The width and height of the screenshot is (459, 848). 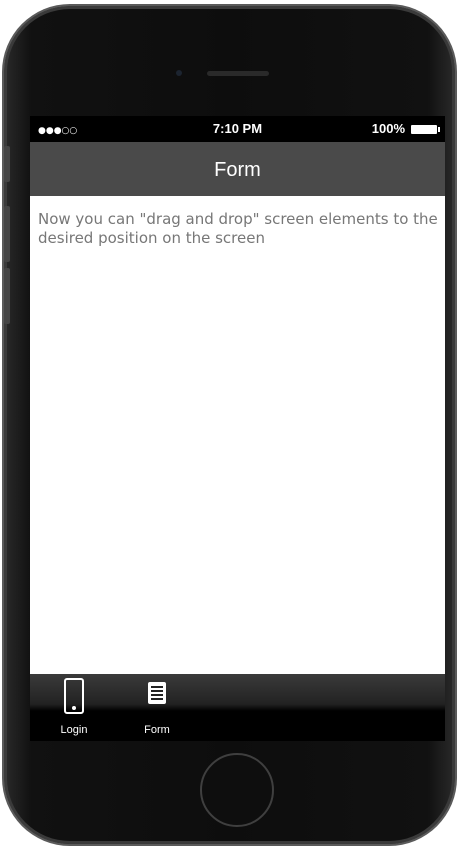 What do you see at coordinates (157, 707) in the screenshot?
I see `tab-form: Form` at bounding box center [157, 707].